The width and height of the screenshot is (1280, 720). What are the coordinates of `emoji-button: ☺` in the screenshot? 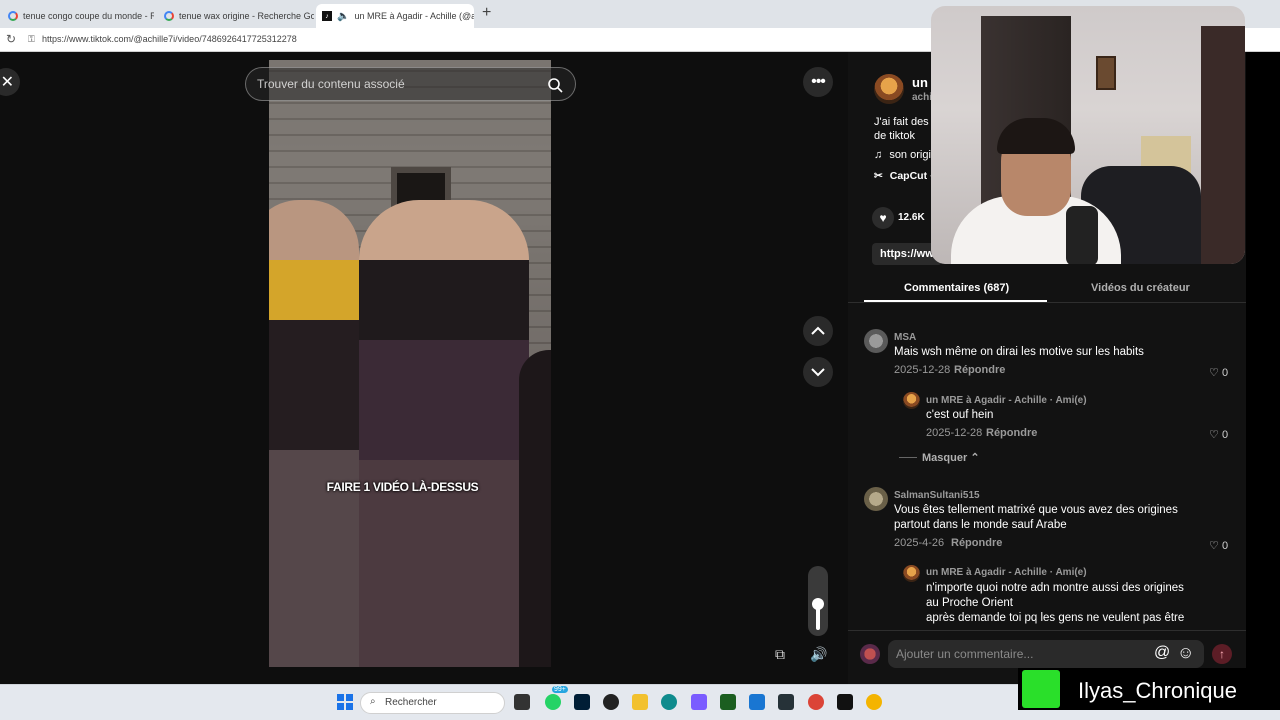 It's located at (1185, 653).